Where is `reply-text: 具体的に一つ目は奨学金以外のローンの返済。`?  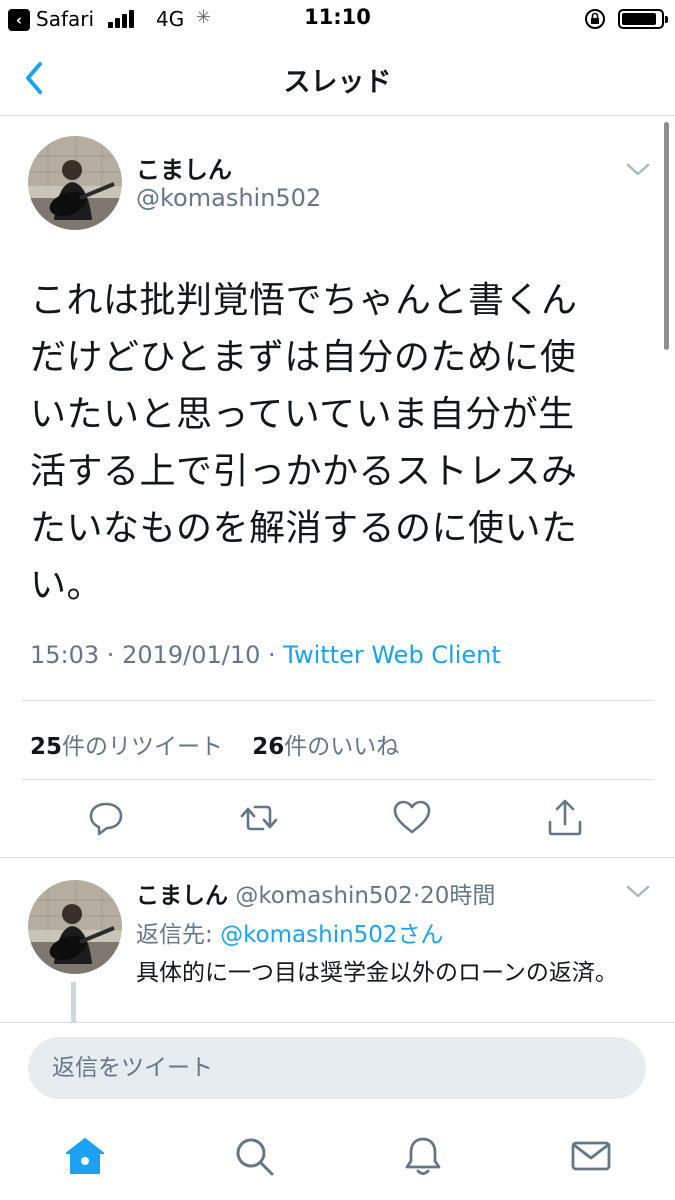 reply-text: 具体的に一つ目は奨学金以外のローンの返済。 is located at coordinates (377, 973).